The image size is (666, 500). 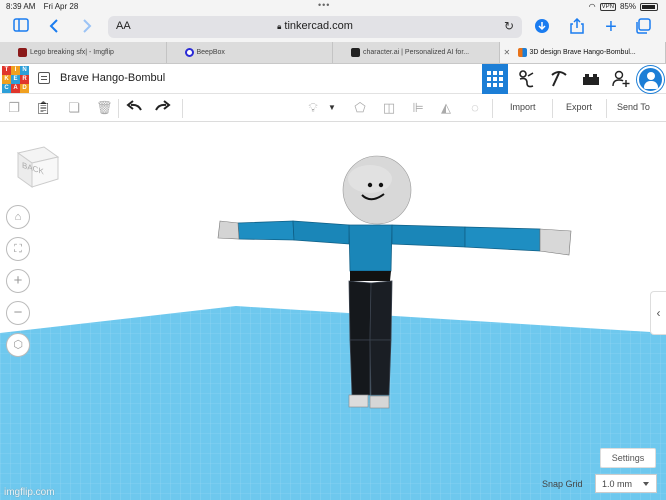 I want to click on status-date: Fri Apr 28, so click(x=61, y=6).